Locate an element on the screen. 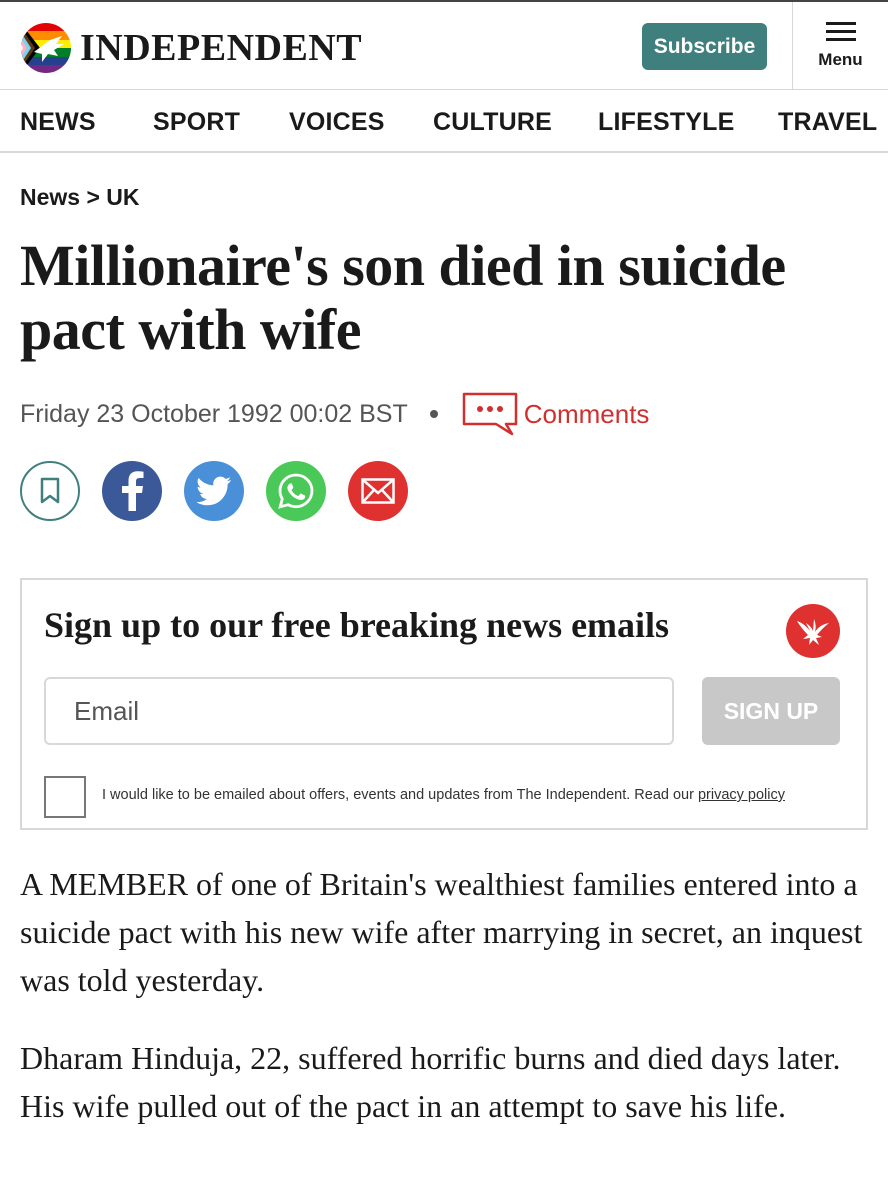 The image size is (888, 1200). publish-date: Friday 23 October 1992 00:02 BST is located at coordinates (214, 413).